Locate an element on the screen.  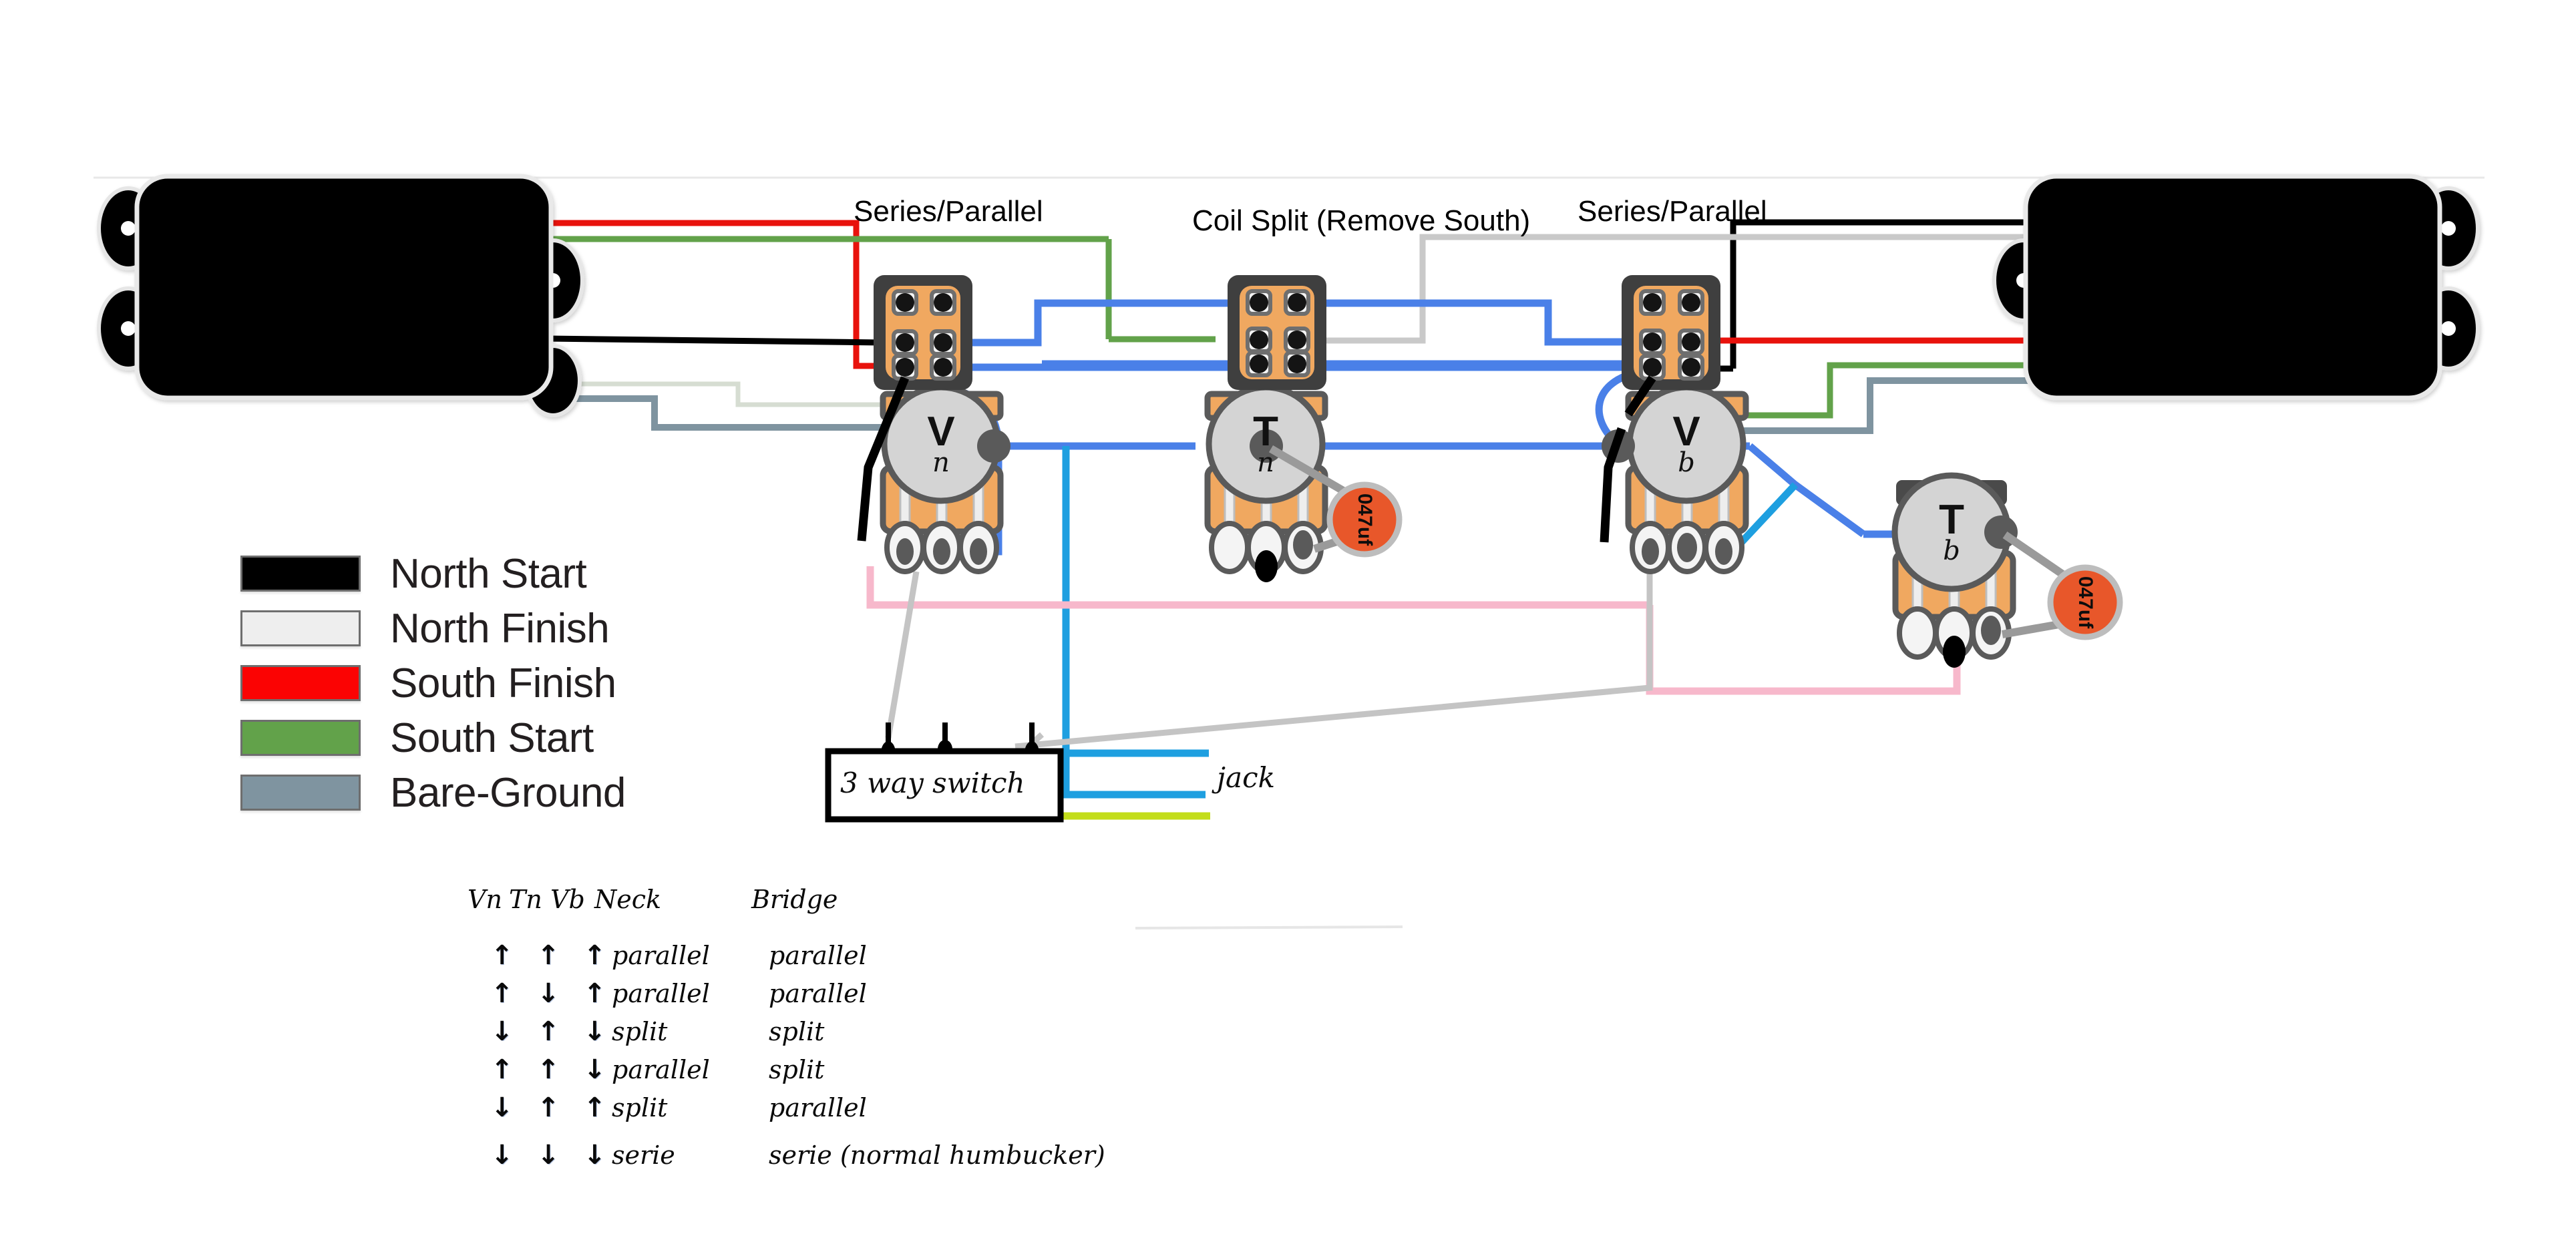
switch-table-row: ↑ ↑ ↑ parallel parallel is located at coordinates (787, 960).